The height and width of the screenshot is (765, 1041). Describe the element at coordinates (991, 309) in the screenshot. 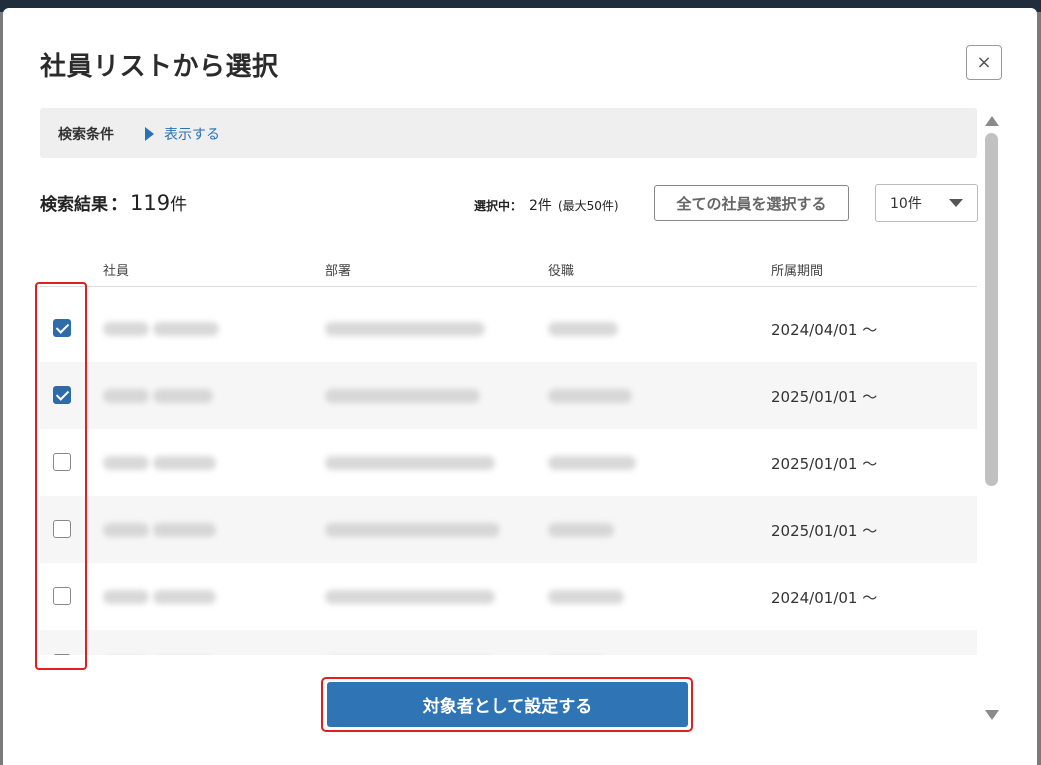

I see `scroll-thumb` at that location.